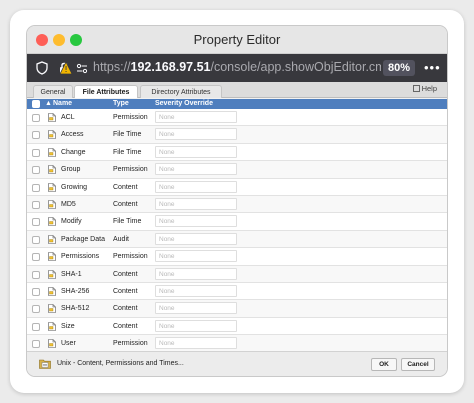 Image resolution: width=474 pixels, height=403 pixels. What do you see at coordinates (53, 91) in the screenshot?
I see `tab-general: General` at bounding box center [53, 91].